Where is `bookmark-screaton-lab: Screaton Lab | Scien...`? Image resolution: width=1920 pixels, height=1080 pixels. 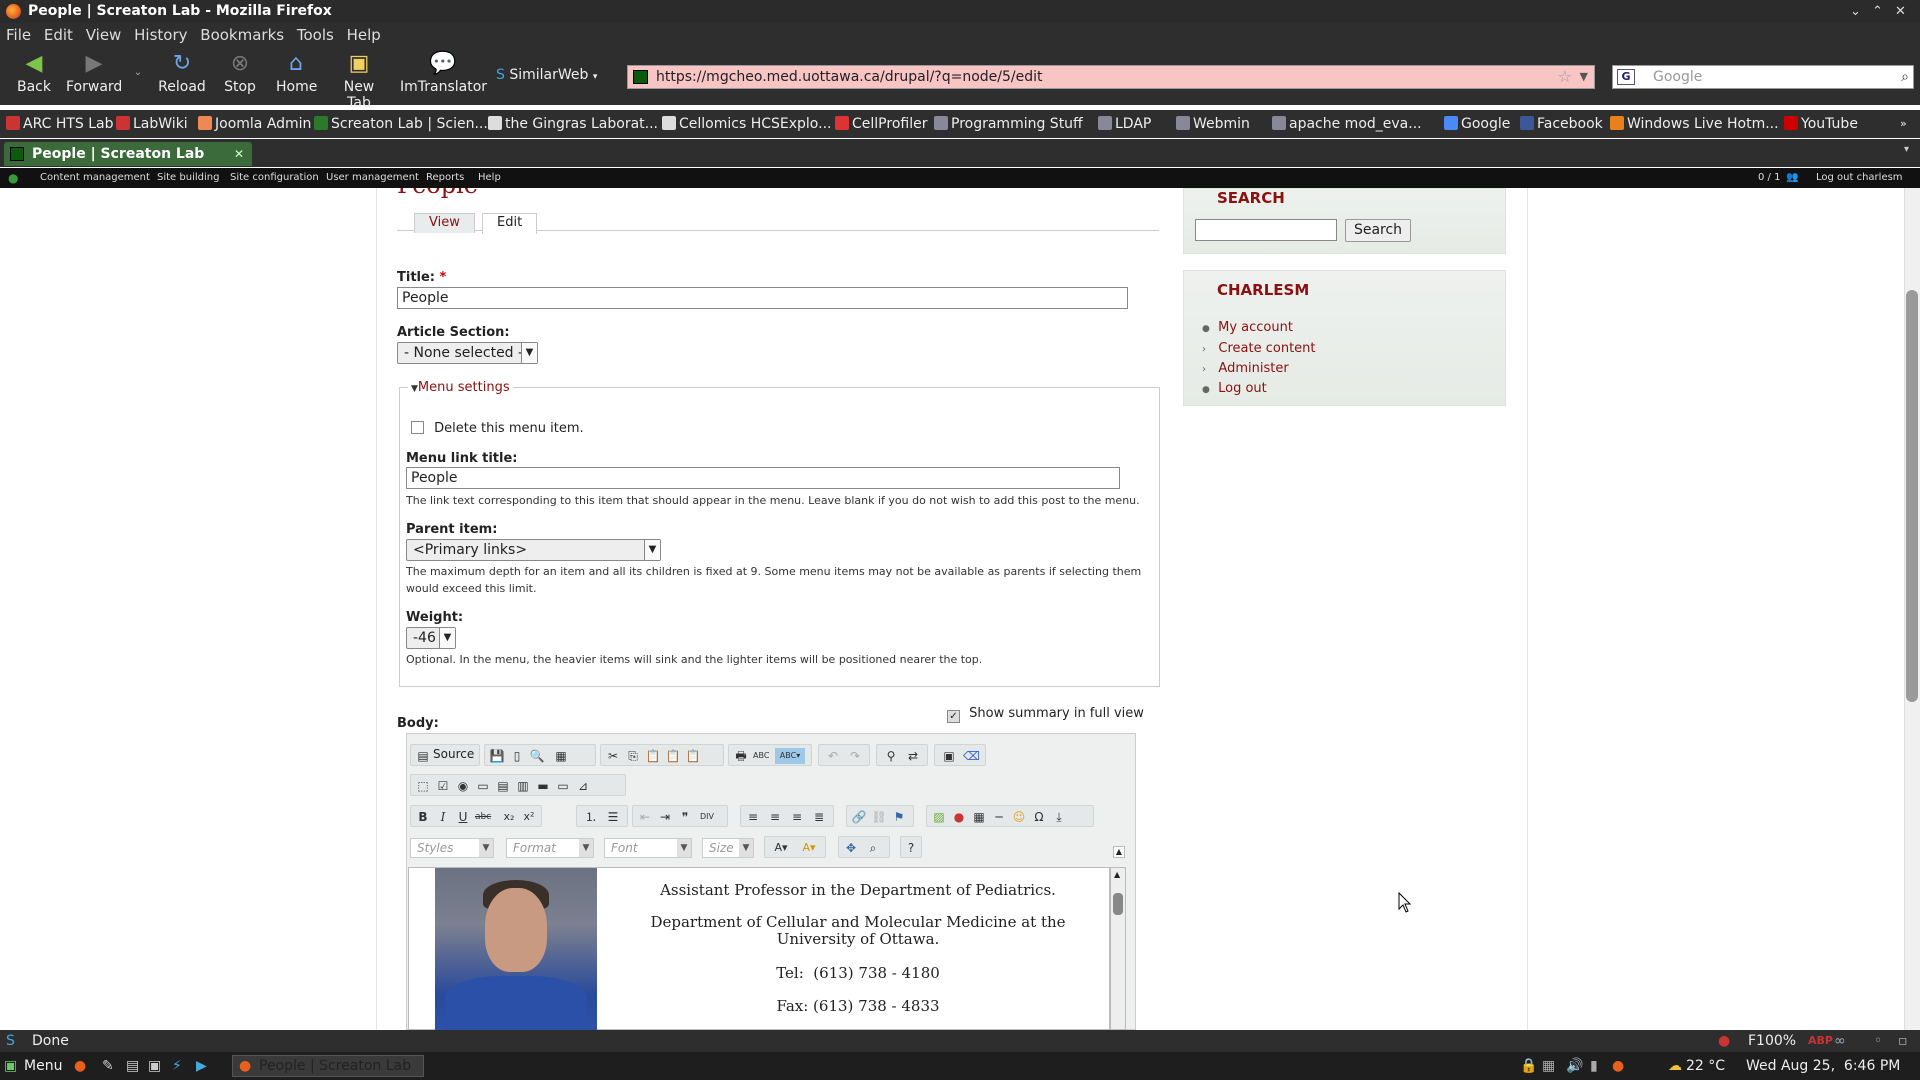 bookmark-screaton-lab: Screaton Lab | Scien... is located at coordinates (401, 124).